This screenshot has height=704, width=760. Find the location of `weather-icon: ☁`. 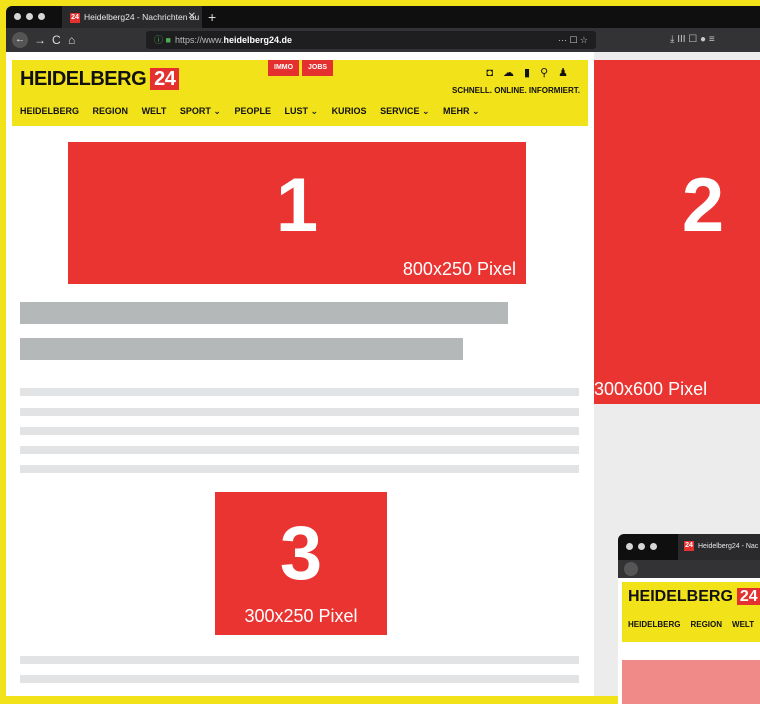

weather-icon: ☁ is located at coordinates (513, 73).